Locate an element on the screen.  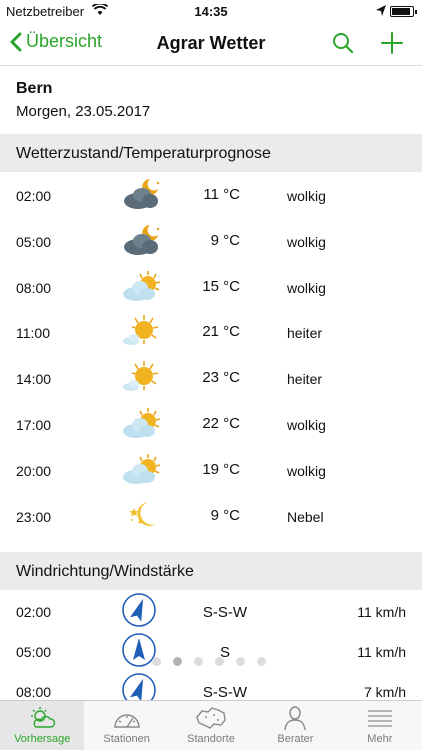
battery-fill is located at coordinates (401, 11).